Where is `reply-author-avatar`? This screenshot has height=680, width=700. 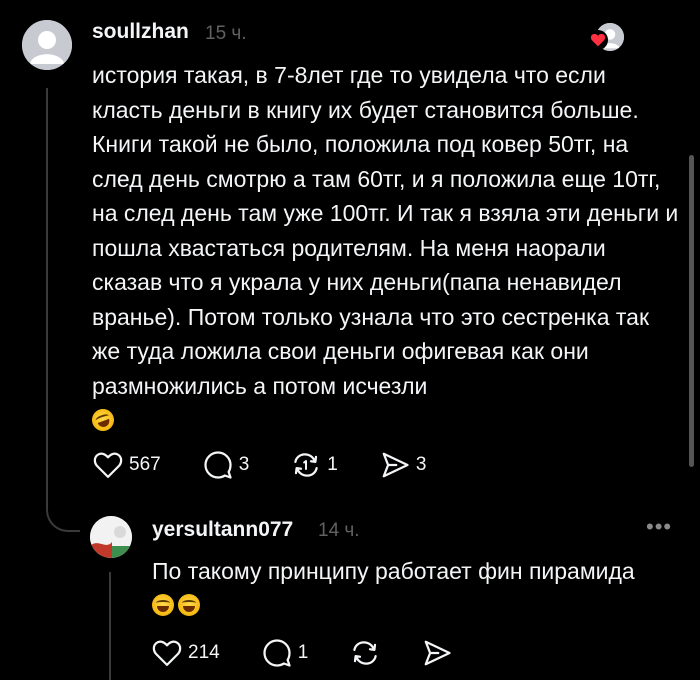 reply-author-avatar is located at coordinates (111, 537).